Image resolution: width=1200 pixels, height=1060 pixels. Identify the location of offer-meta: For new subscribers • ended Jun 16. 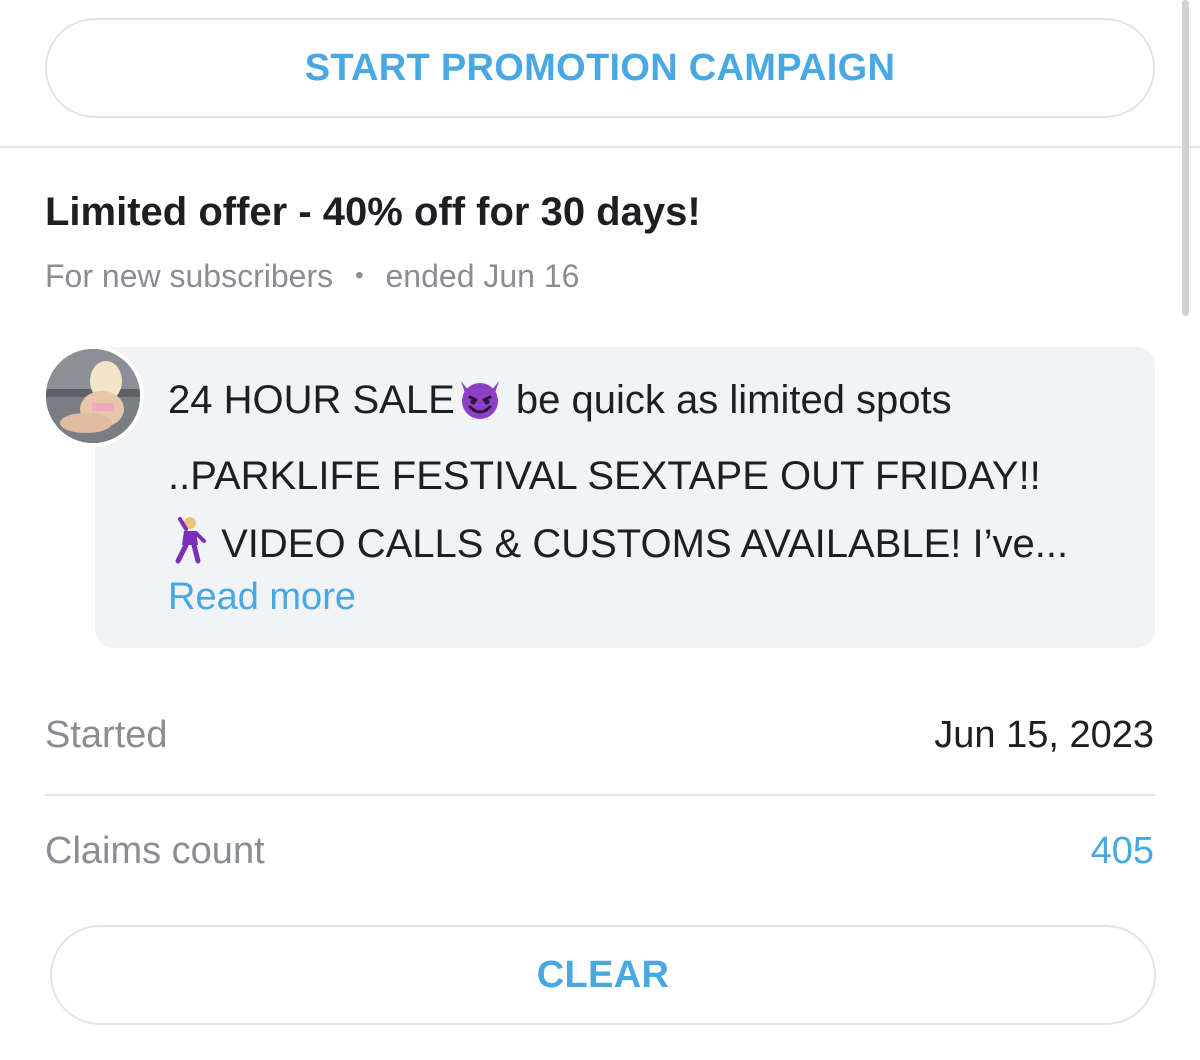
(312, 276).